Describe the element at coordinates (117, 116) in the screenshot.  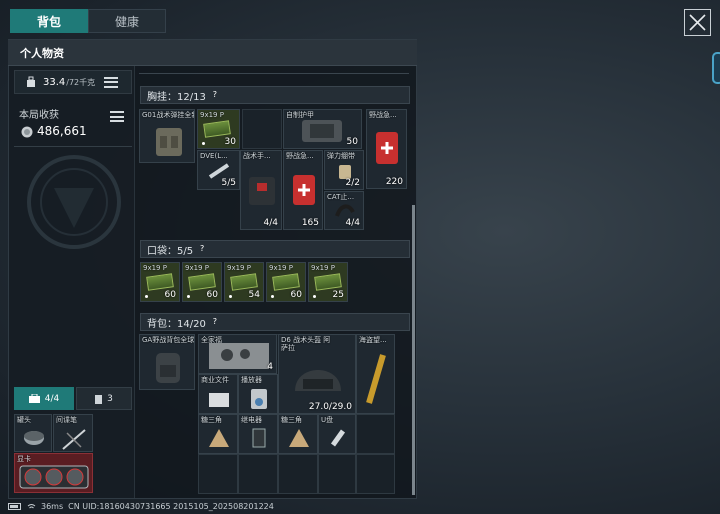
I see `earnings-menu-icon` at that location.